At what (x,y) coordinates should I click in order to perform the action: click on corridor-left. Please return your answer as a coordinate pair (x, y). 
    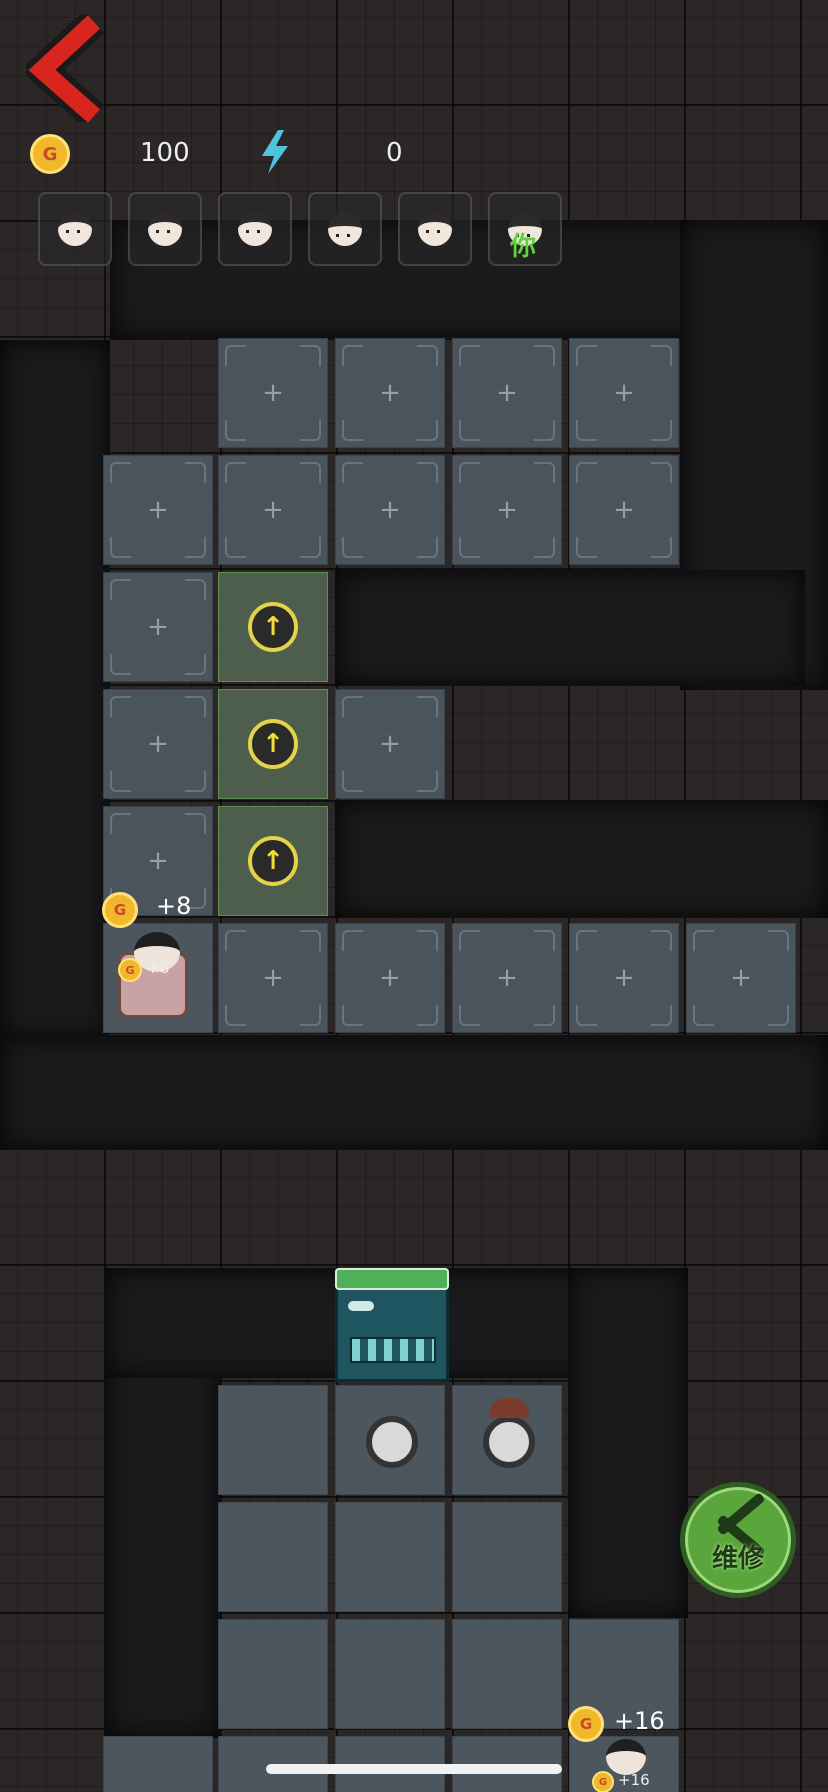
    Looking at the image, I should click on (55, 690).